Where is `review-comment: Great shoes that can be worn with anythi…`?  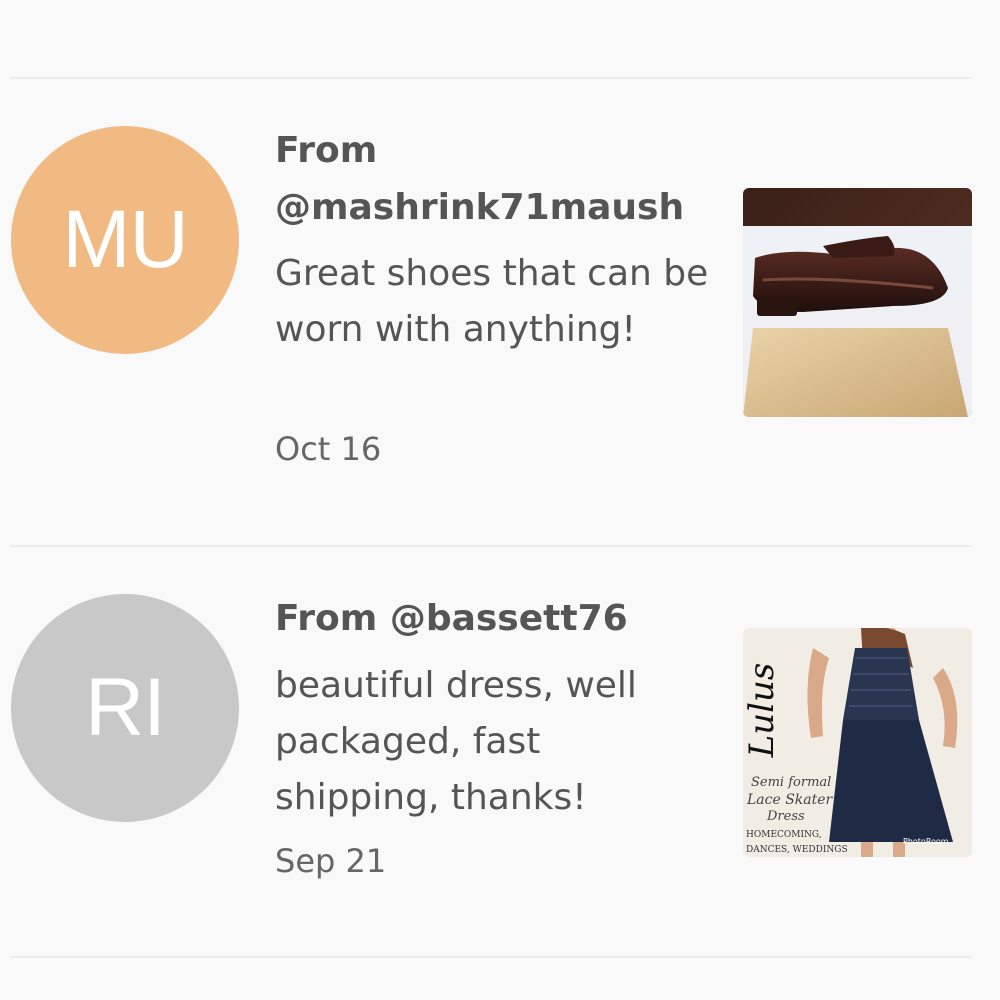 review-comment: Great shoes that can be worn with anythi… is located at coordinates (492, 301).